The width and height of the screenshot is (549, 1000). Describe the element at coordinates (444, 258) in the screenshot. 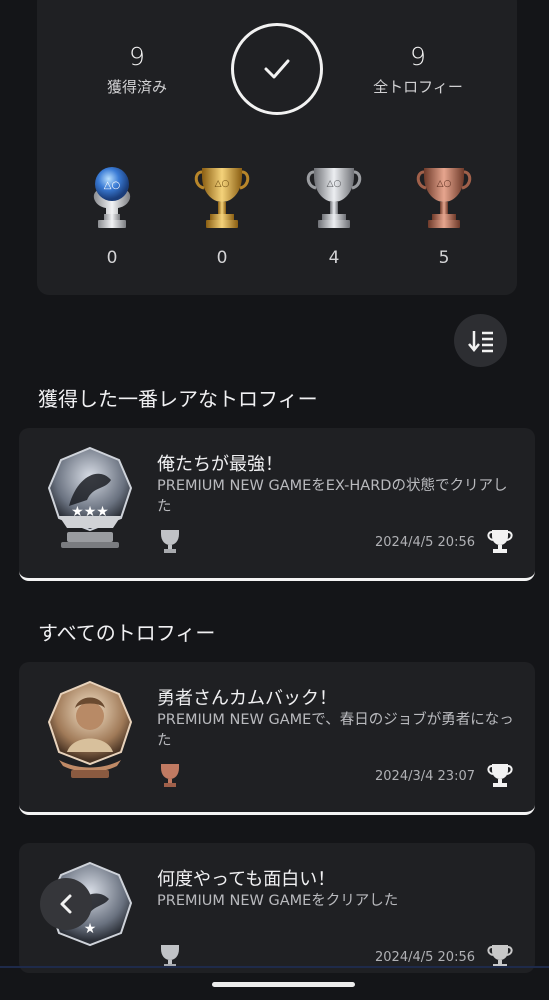

I see `bronze-count: 5` at that location.